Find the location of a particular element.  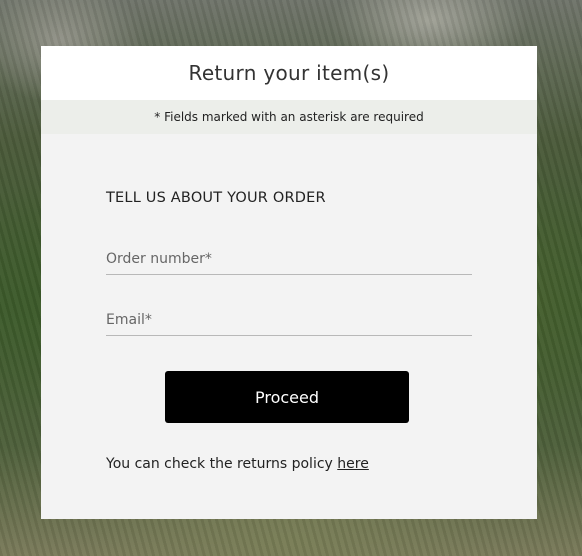

order-number-input is located at coordinates (289, 259).